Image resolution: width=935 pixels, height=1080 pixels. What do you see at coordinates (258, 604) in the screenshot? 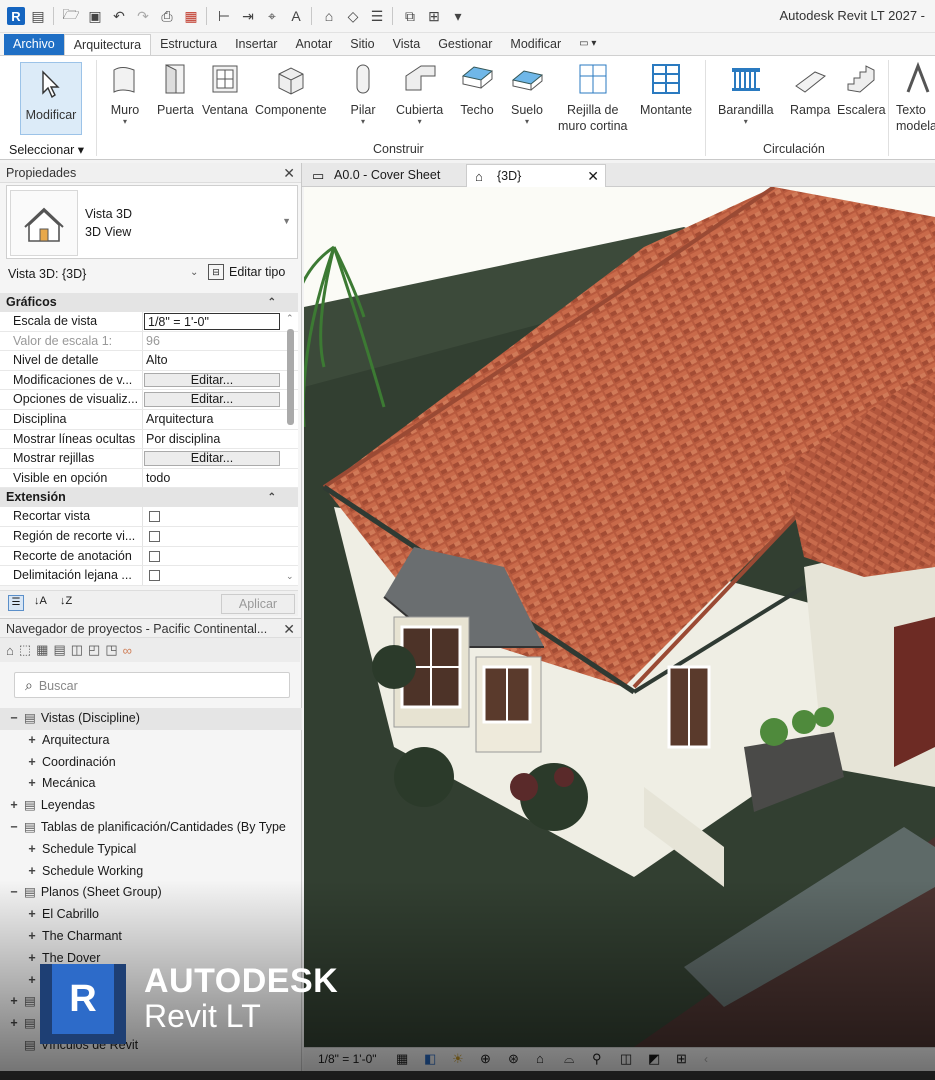
I see `apply-button: Aplicar` at bounding box center [258, 604].